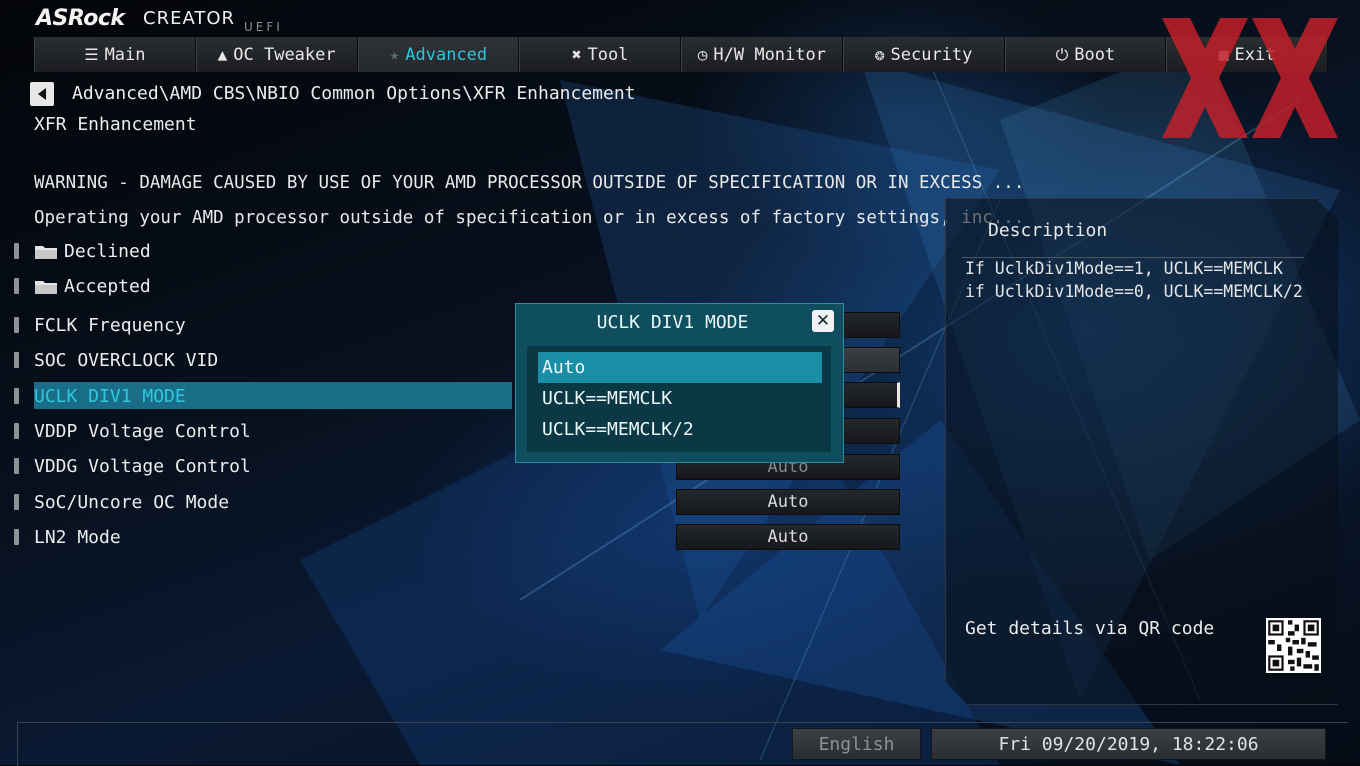 The height and width of the screenshot is (766, 1360). I want to click on setting-soc-uncore-oc-mode: SoC/Uncore OC Mode, so click(121, 502).